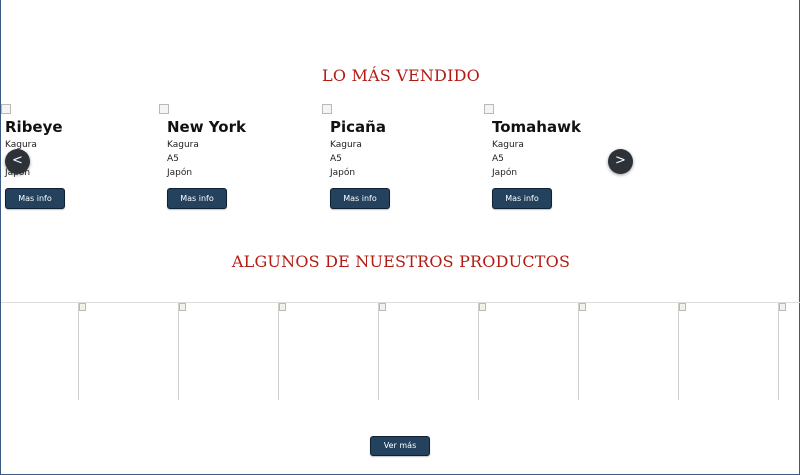  I want to click on product-card-new-york: New York Kagura A5 Japón Mas info, so click(229, 161).